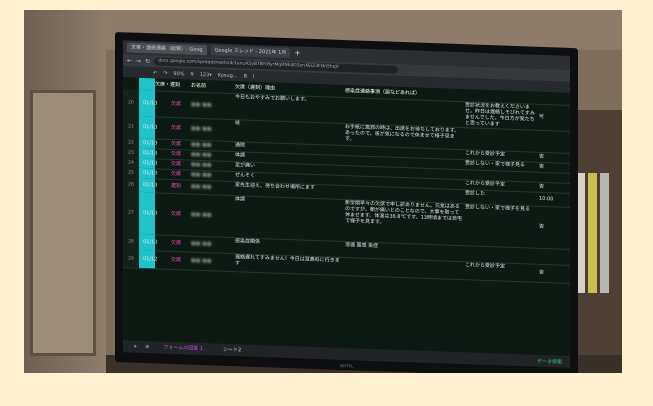 This screenshot has height=406, width=653. Describe the element at coordinates (245, 76) in the screenshot. I see `bold-button: B` at that location.